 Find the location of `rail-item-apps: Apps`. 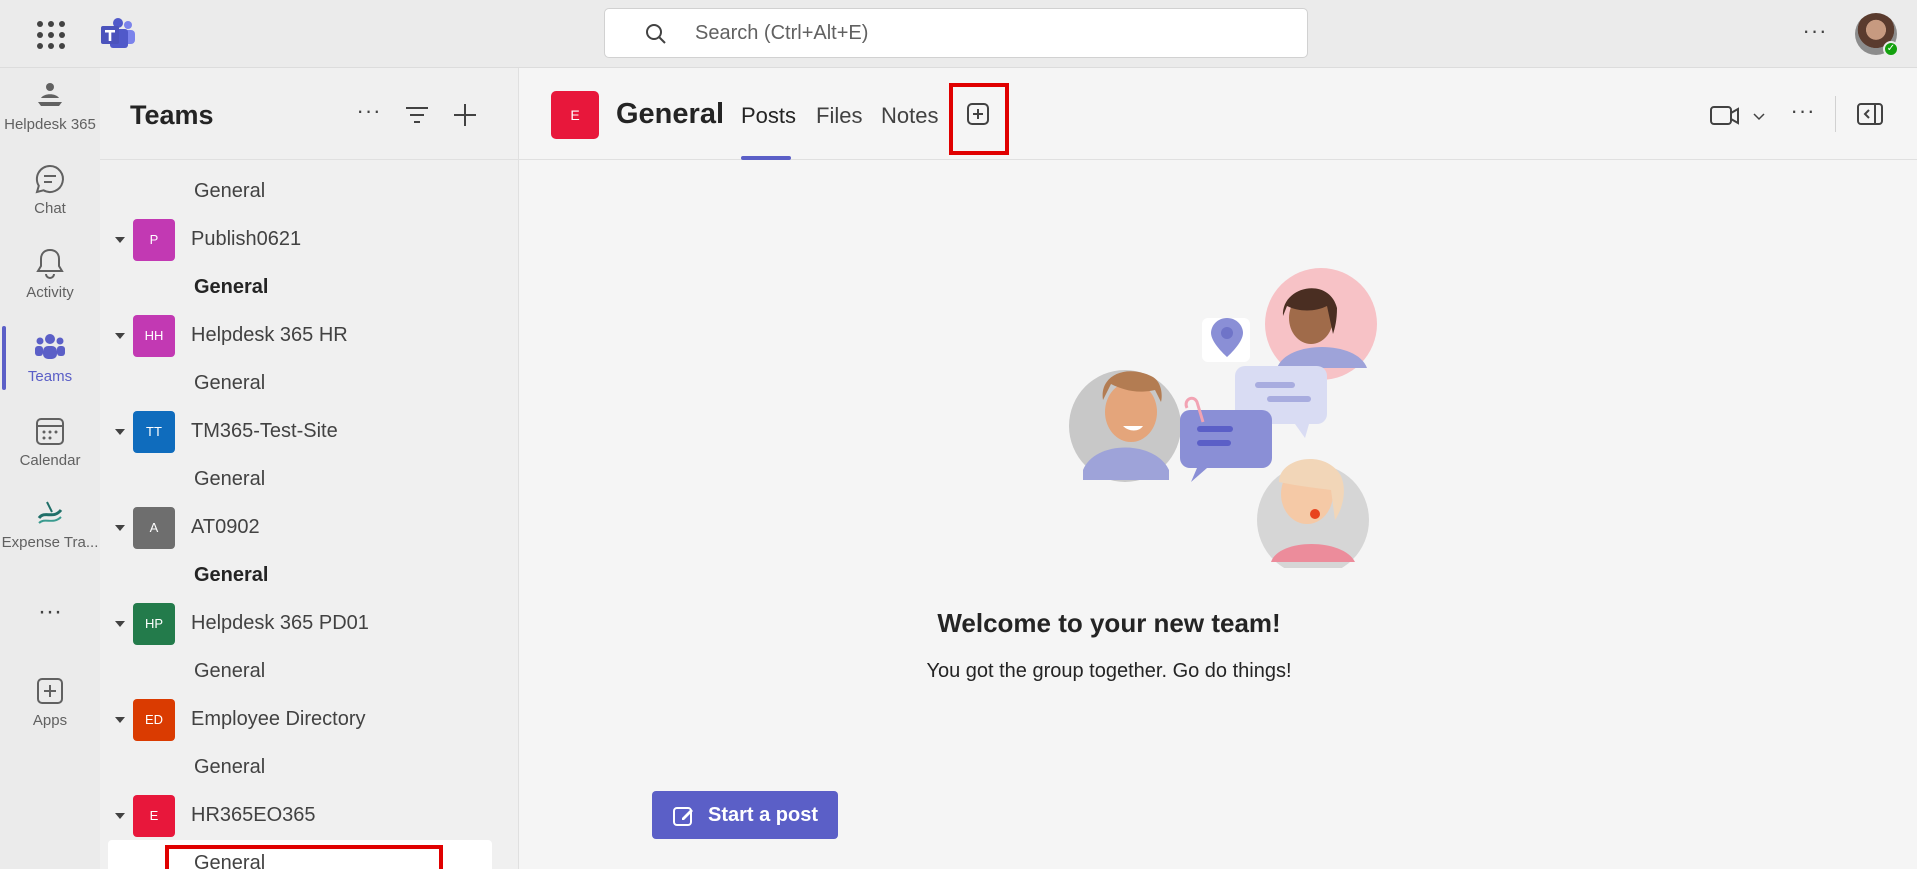

rail-item-apps: Apps is located at coordinates (50, 704).